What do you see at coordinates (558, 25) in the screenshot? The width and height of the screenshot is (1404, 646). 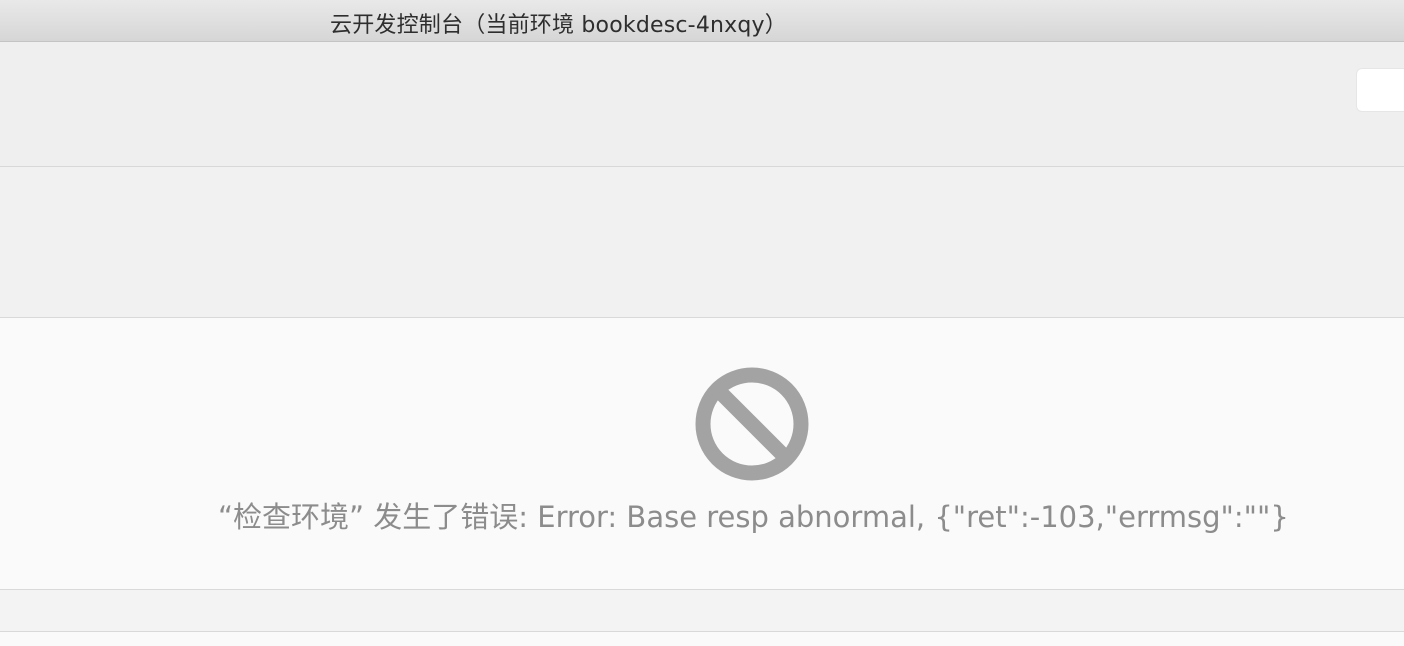 I see `window-title: 云开发控制台（当前环境 bookdesc-4nxqy）` at bounding box center [558, 25].